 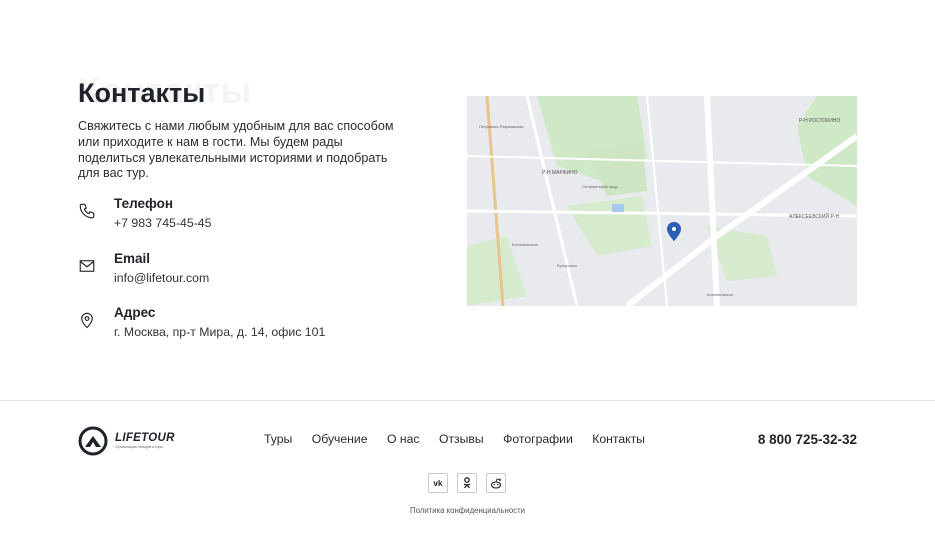 I want to click on contact-label: Email, so click(x=132, y=258).